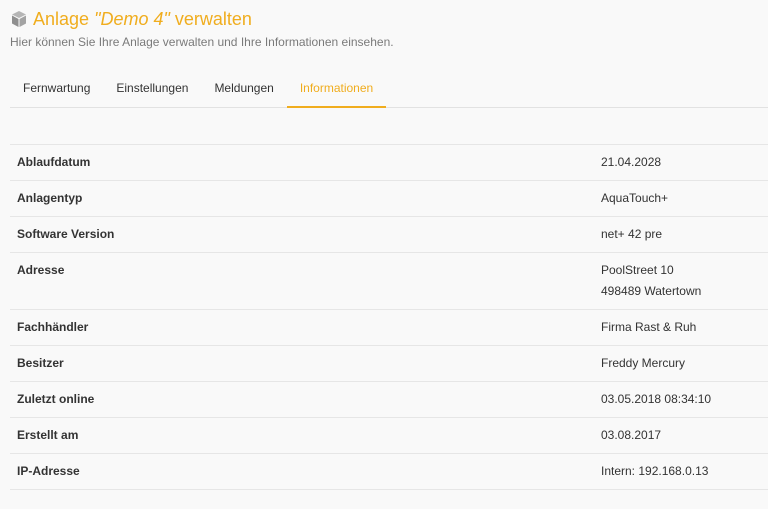 This screenshot has height=509, width=768. I want to click on tab-informationen: Informationen, so click(336, 89).